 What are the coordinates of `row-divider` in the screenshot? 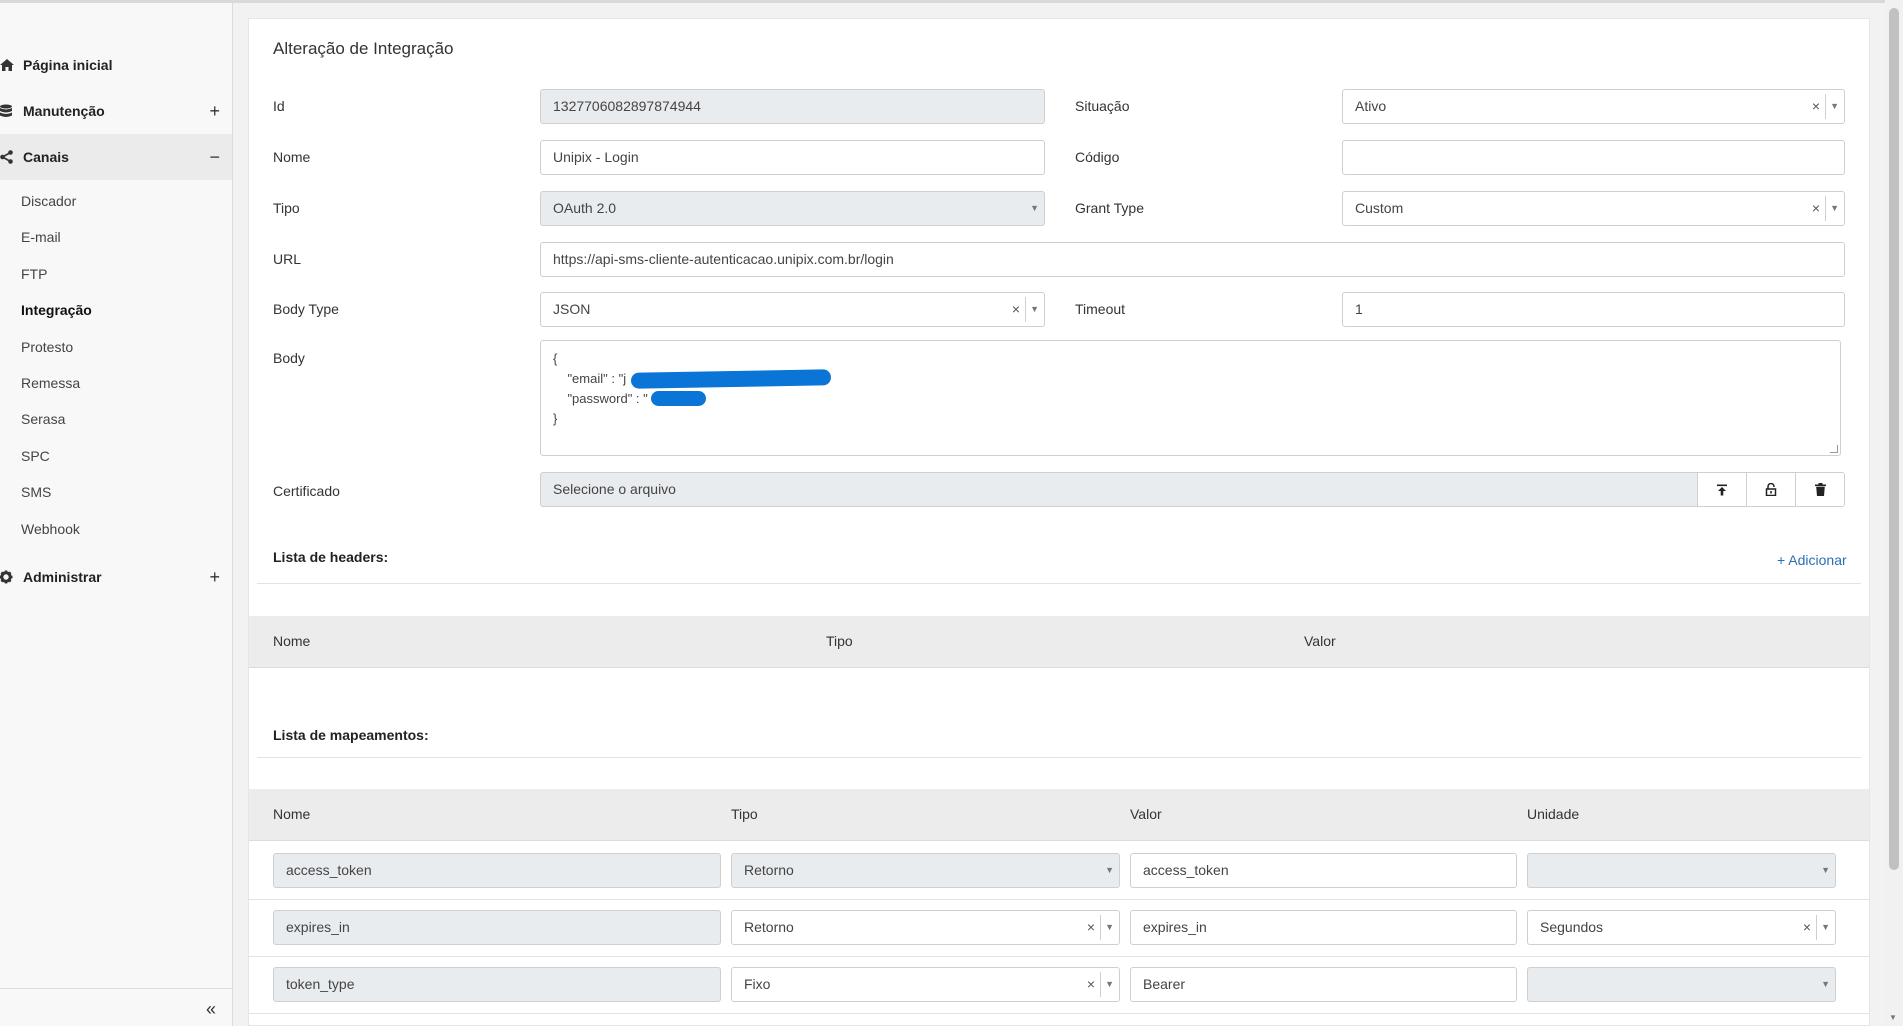 It's located at (1059, 956).